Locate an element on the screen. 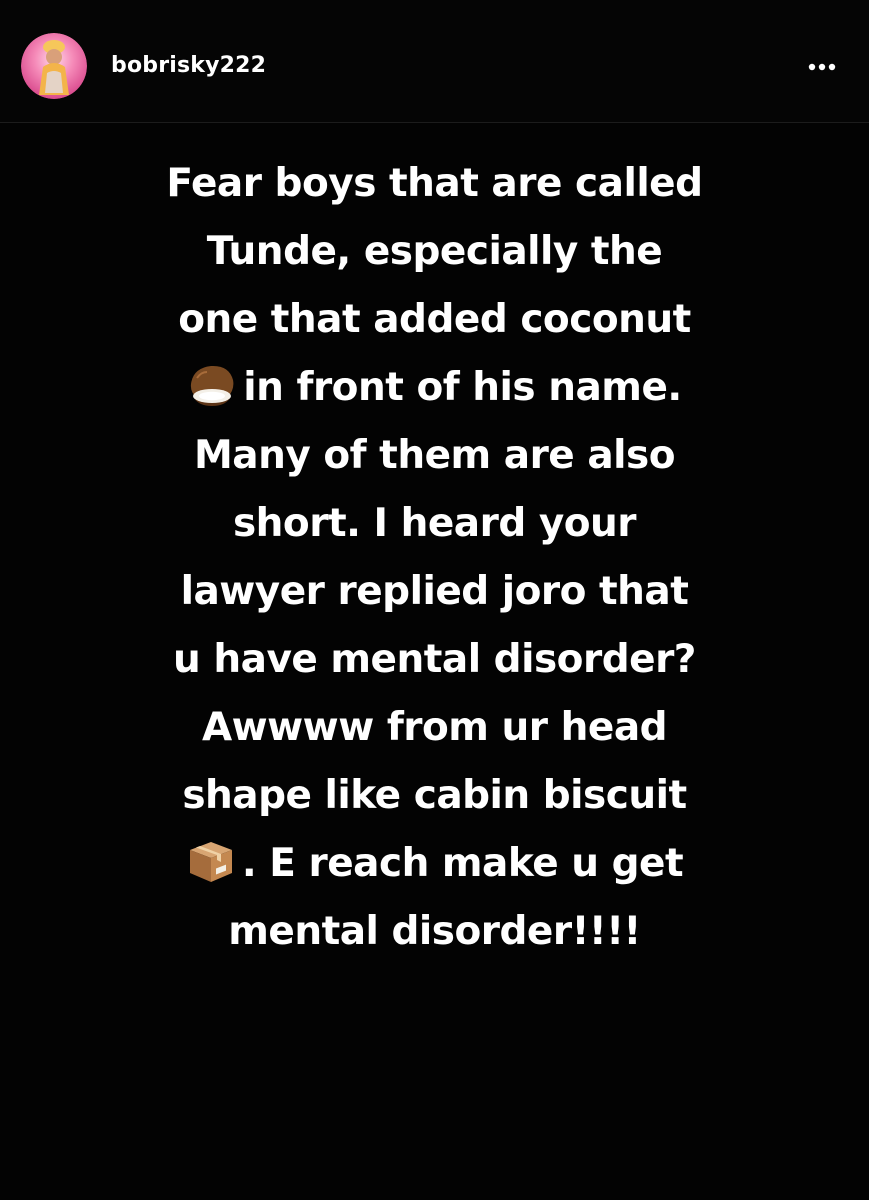 The image size is (869, 1200). story-line: . E reach make u get is located at coordinates (462, 863).